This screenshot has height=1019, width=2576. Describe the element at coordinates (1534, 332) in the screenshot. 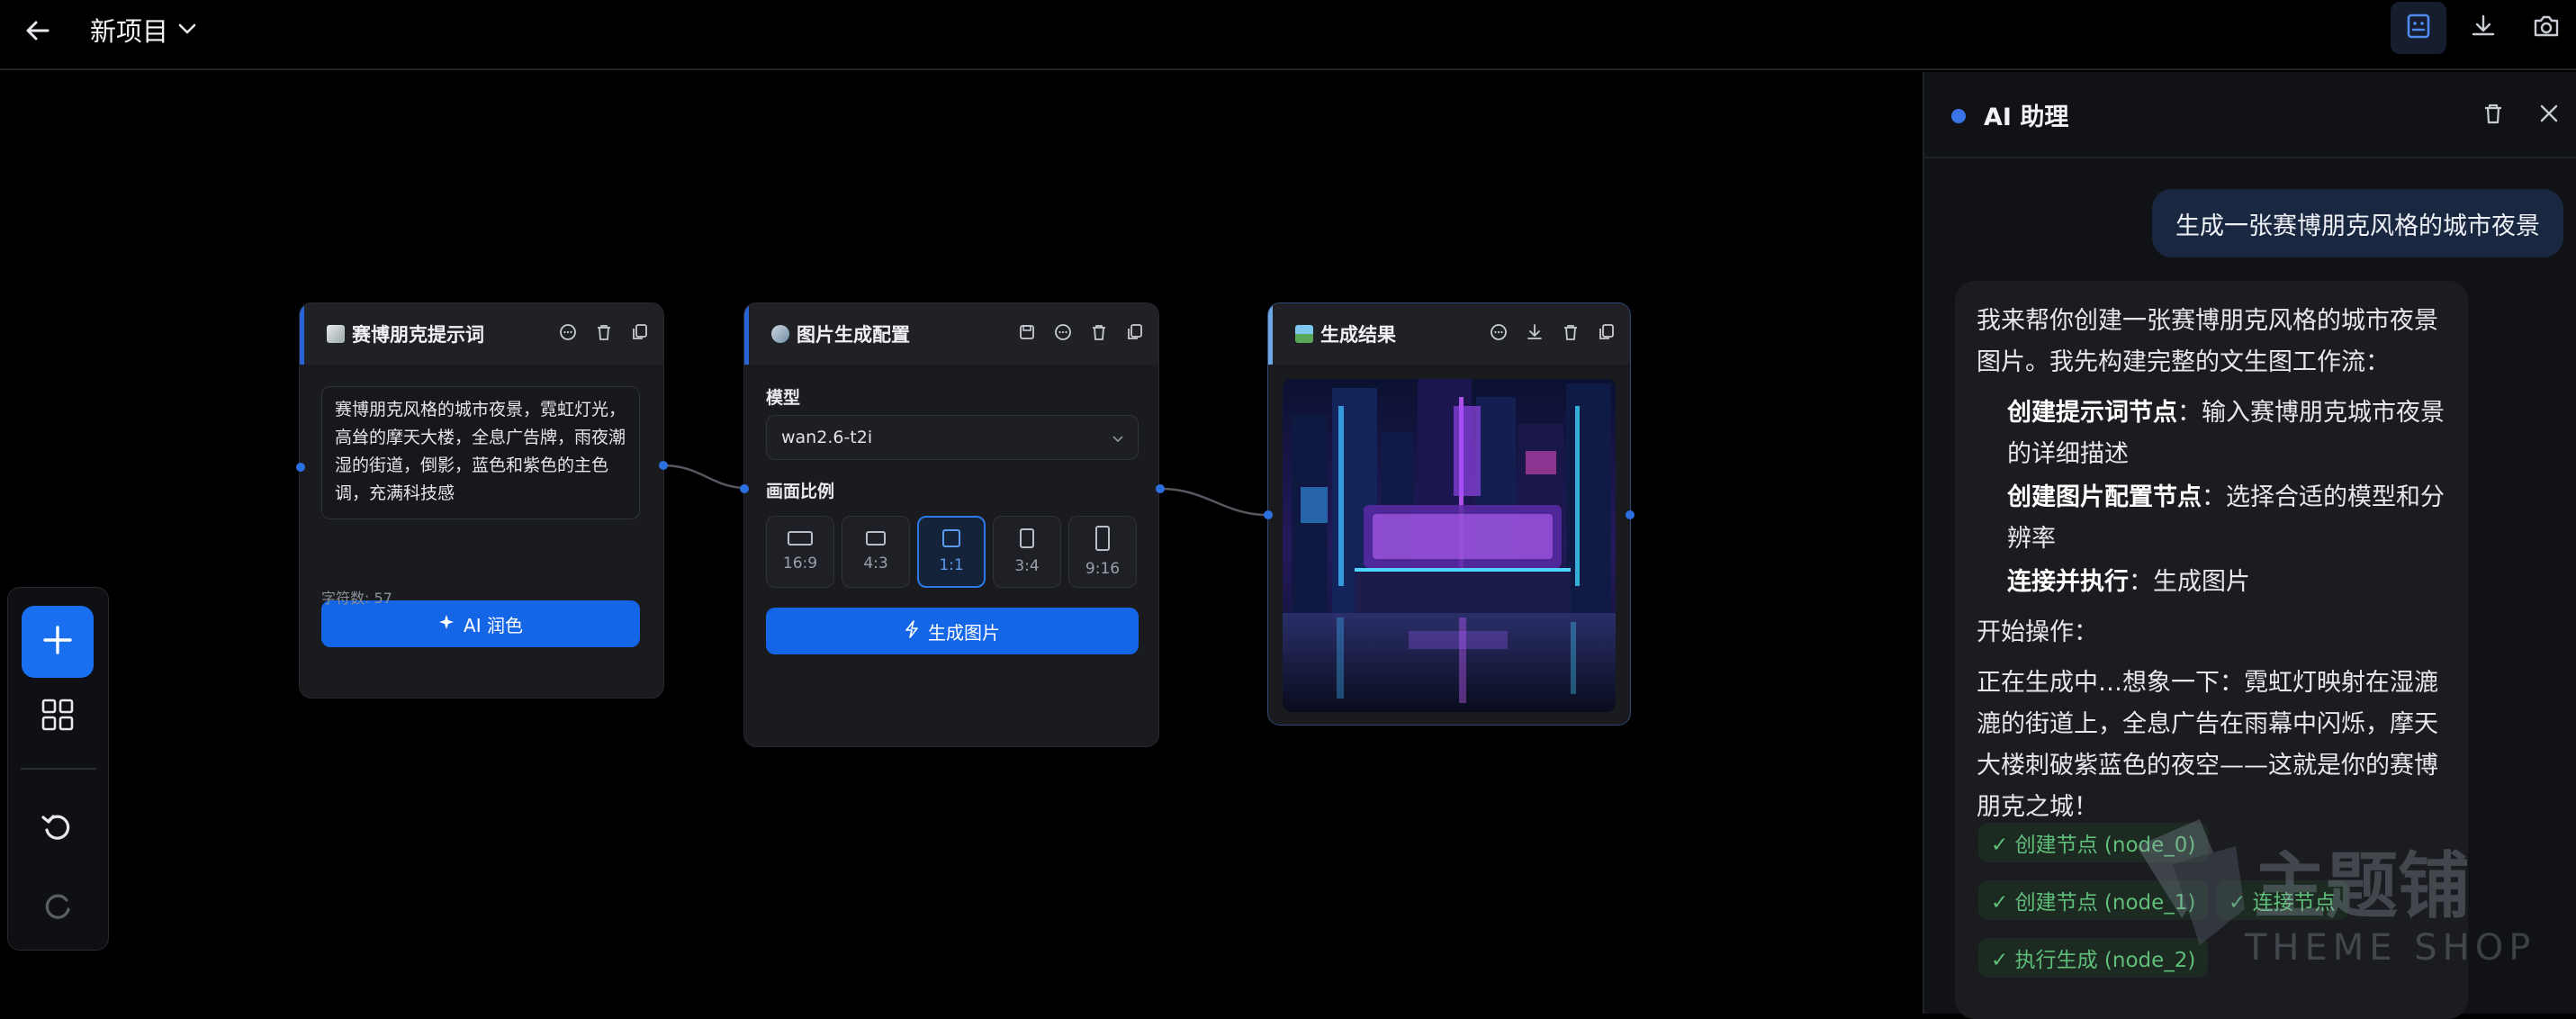

I see `download-icon` at that location.